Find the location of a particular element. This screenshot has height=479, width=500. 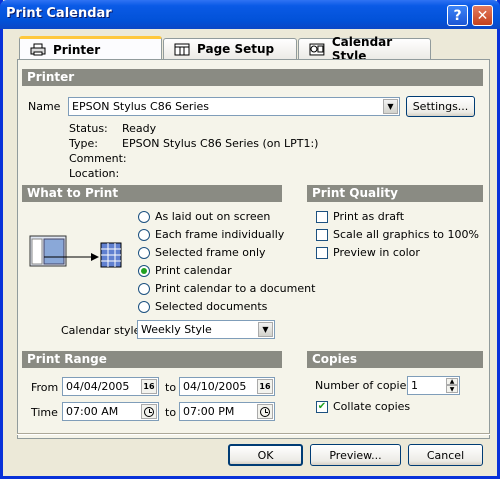

radio-print-to-document: Print calendar to a document is located at coordinates (226, 288).